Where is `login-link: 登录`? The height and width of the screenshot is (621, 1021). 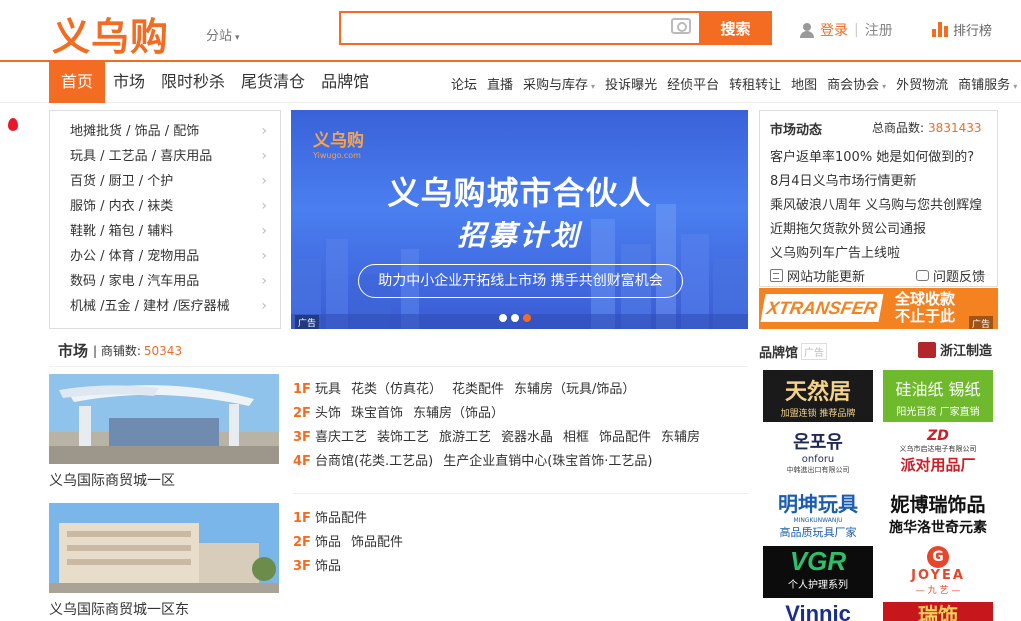
login-link: 登录 is located at coordinates (834, 30).